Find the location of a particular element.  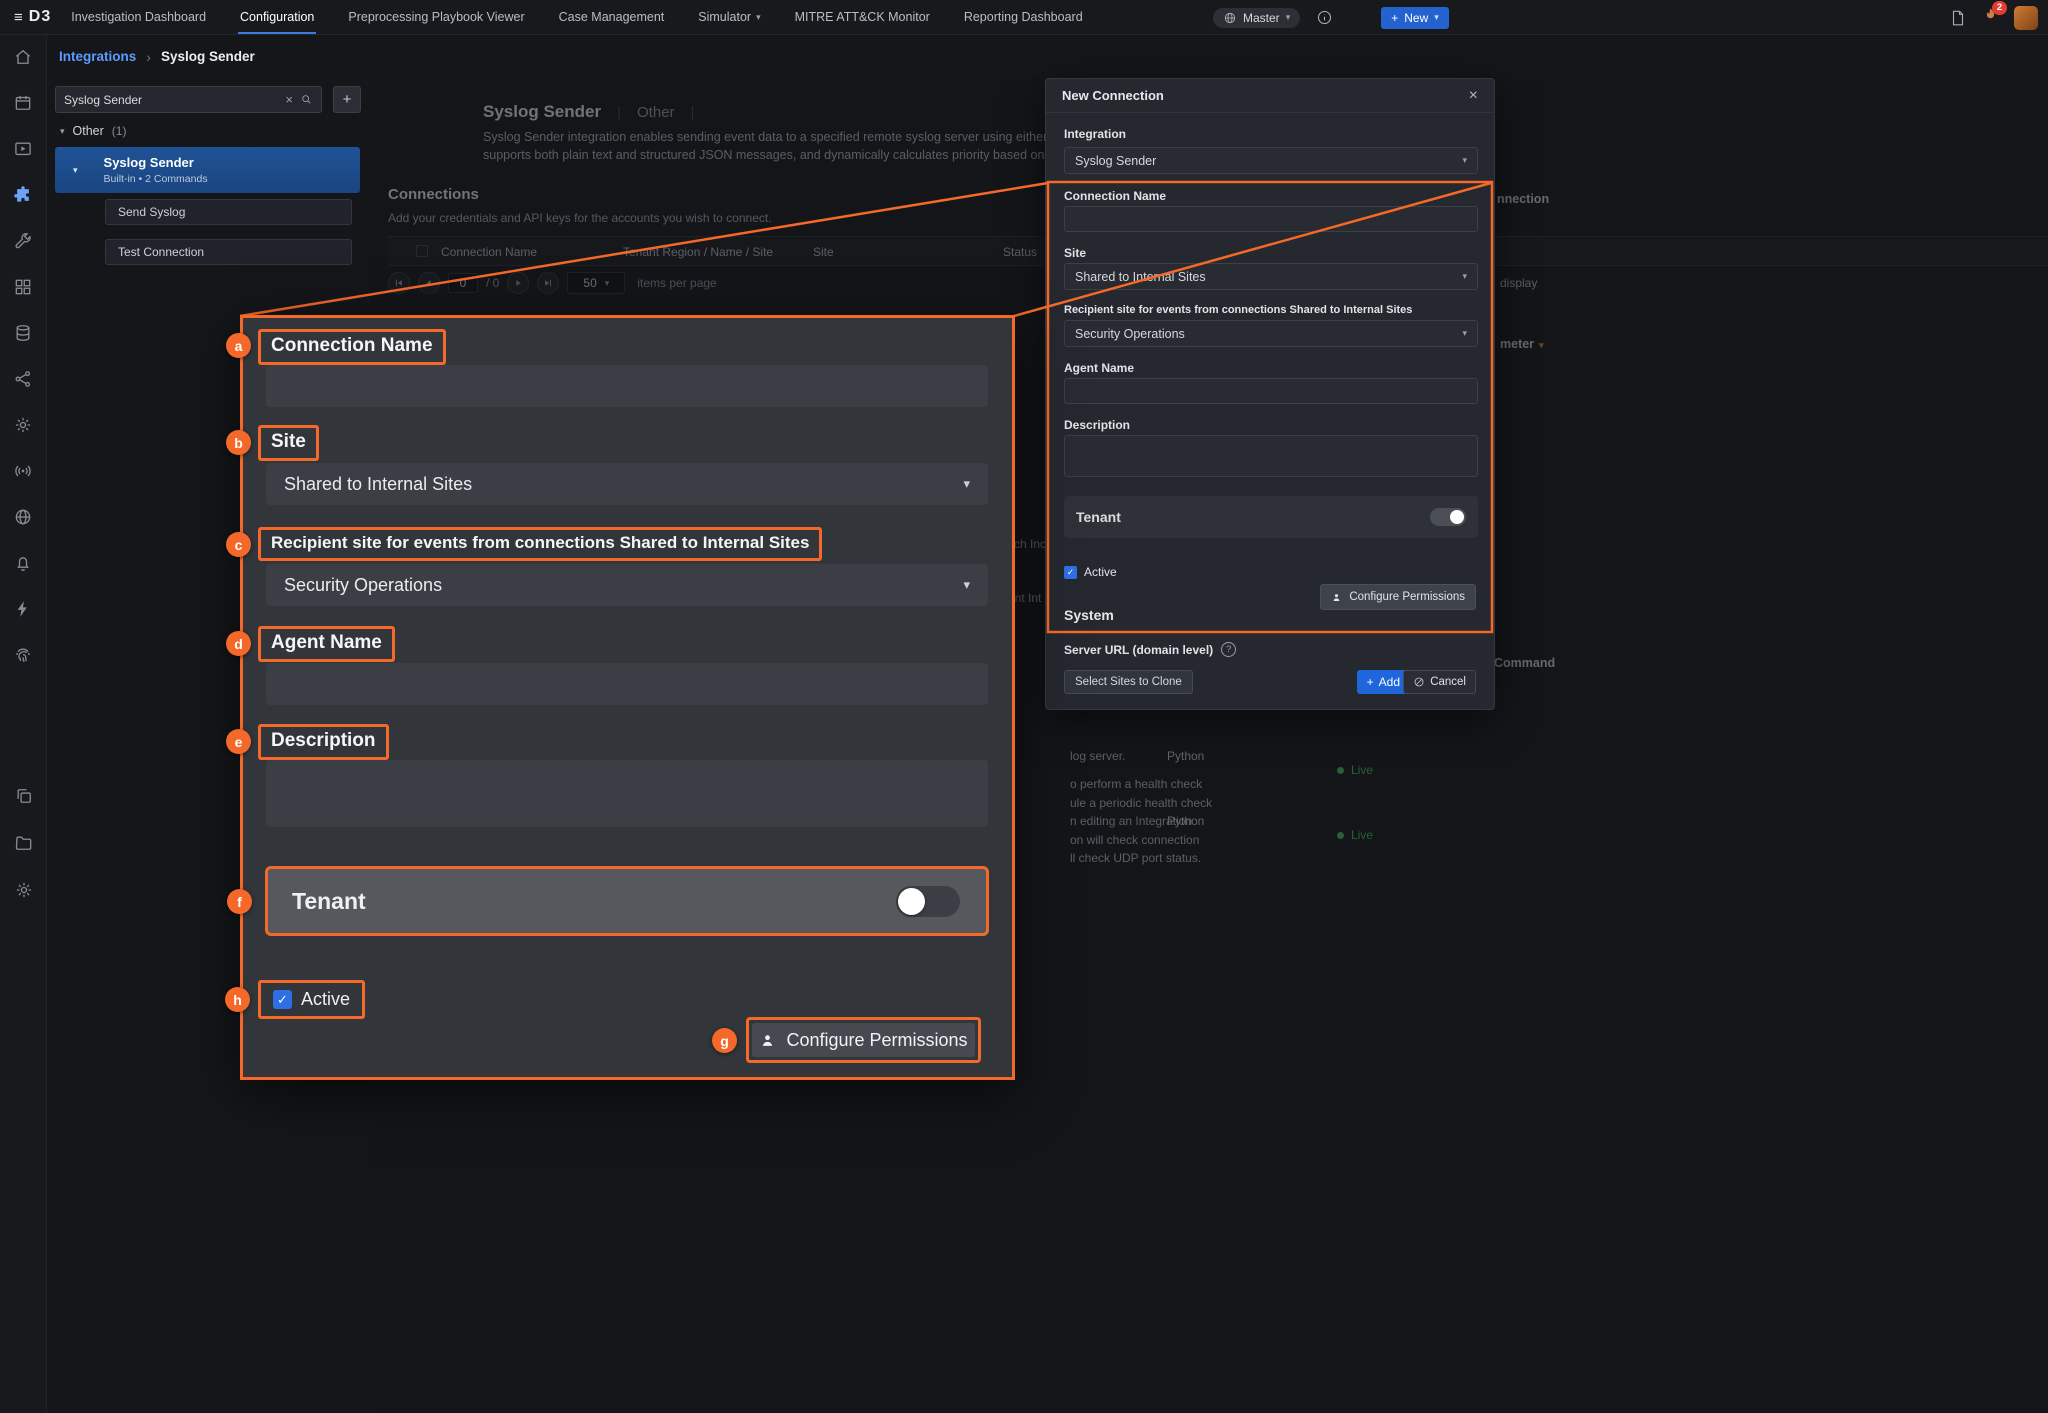

agent-name-label: Agent Name is located at coordinates (1099, 368).